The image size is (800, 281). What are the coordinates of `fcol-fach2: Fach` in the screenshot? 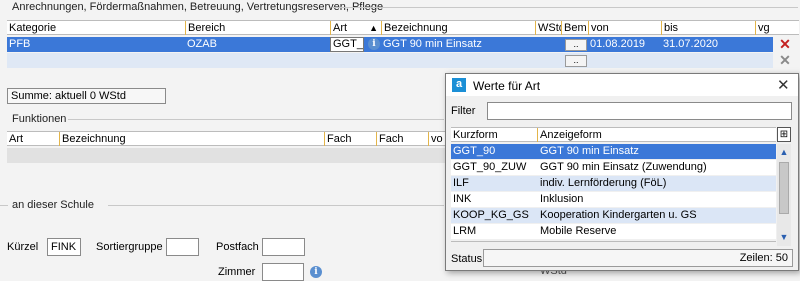 It's located at (402, 139).